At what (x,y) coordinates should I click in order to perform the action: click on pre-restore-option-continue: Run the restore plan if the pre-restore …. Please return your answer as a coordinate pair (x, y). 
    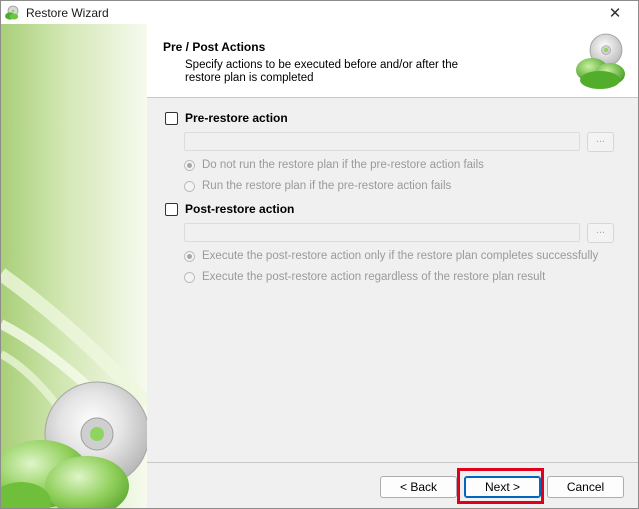
    Looking at the image, I should click on (317, 186).